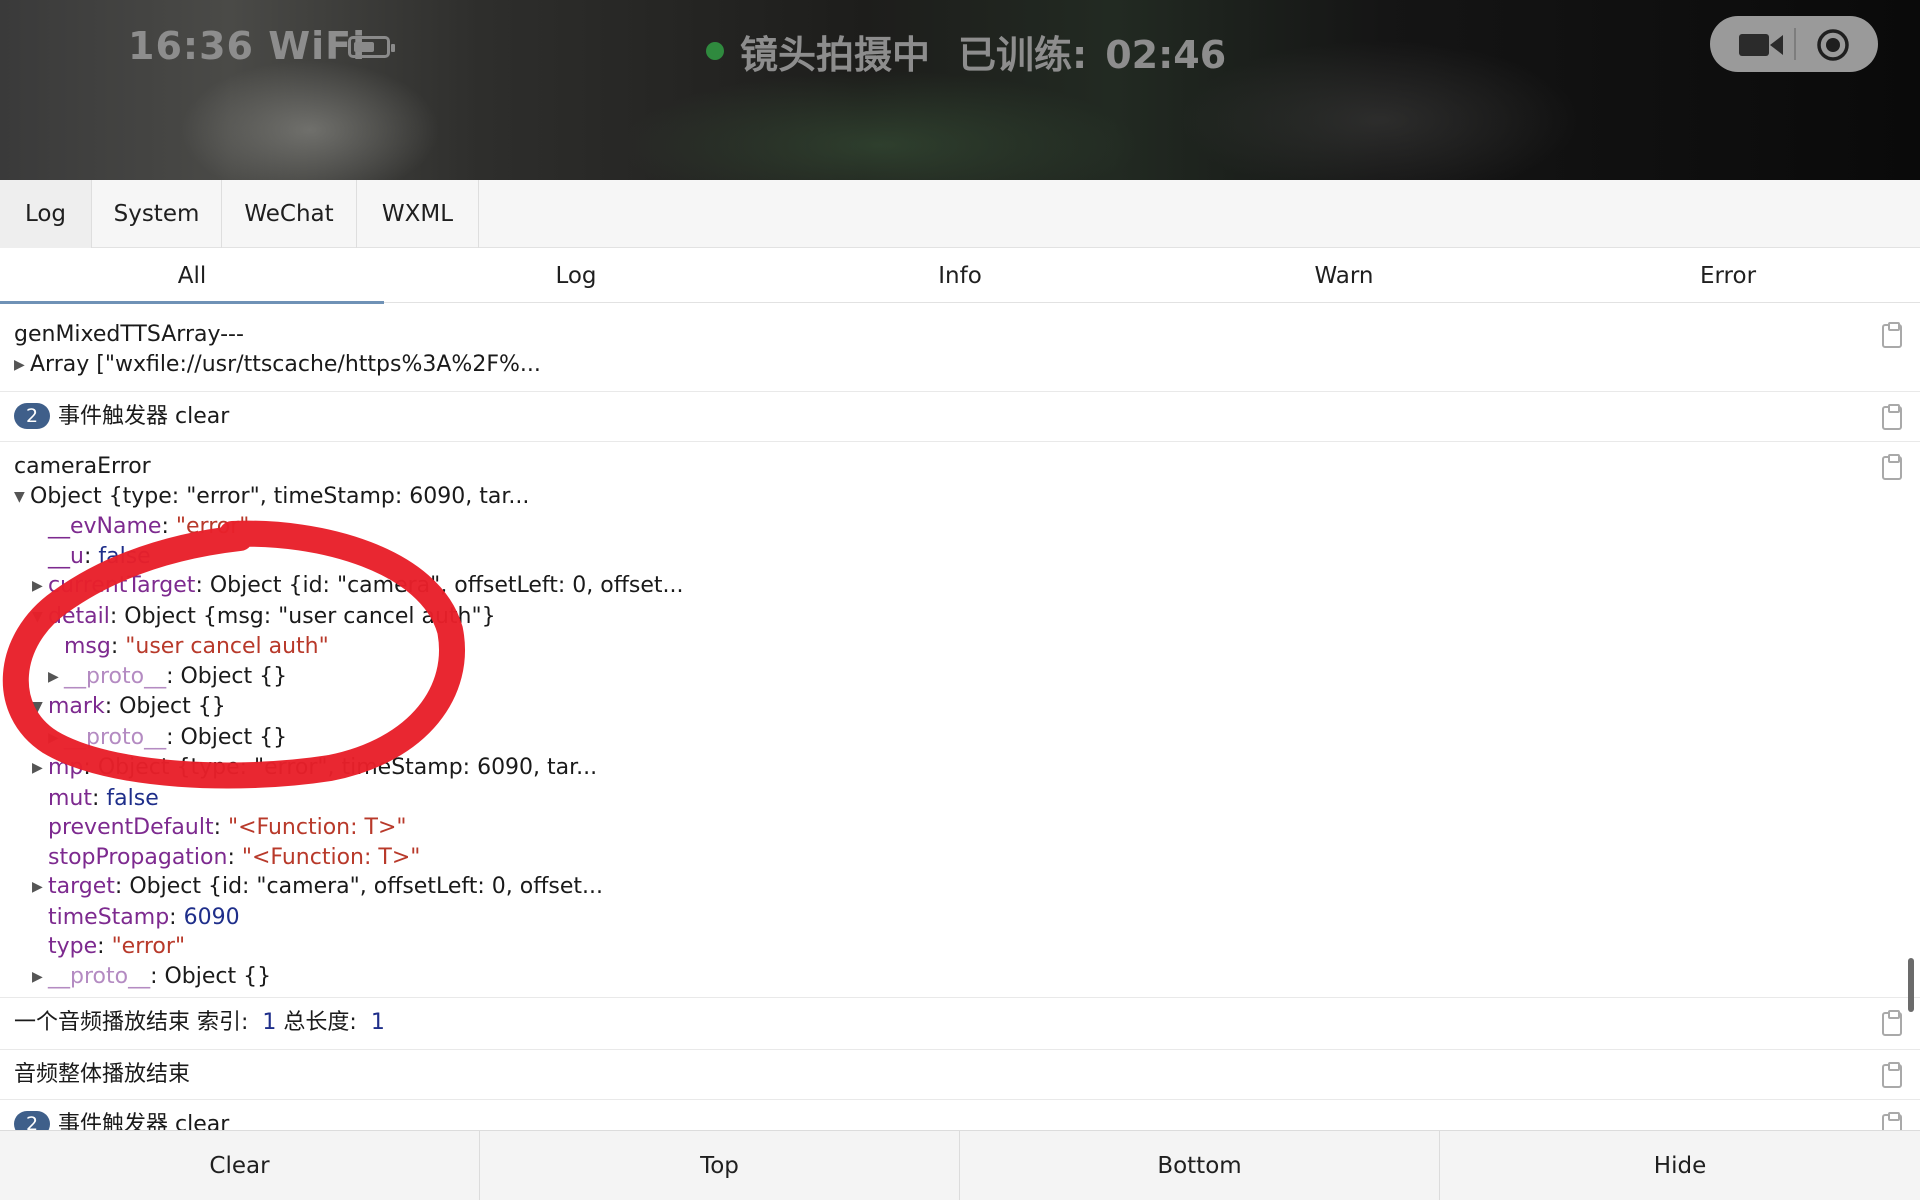 This screenshot has width=1920, height=1200. Describe the element at coordinates (1911, 985) in the screenshot. I see `scrollbar-thumb` at that location.